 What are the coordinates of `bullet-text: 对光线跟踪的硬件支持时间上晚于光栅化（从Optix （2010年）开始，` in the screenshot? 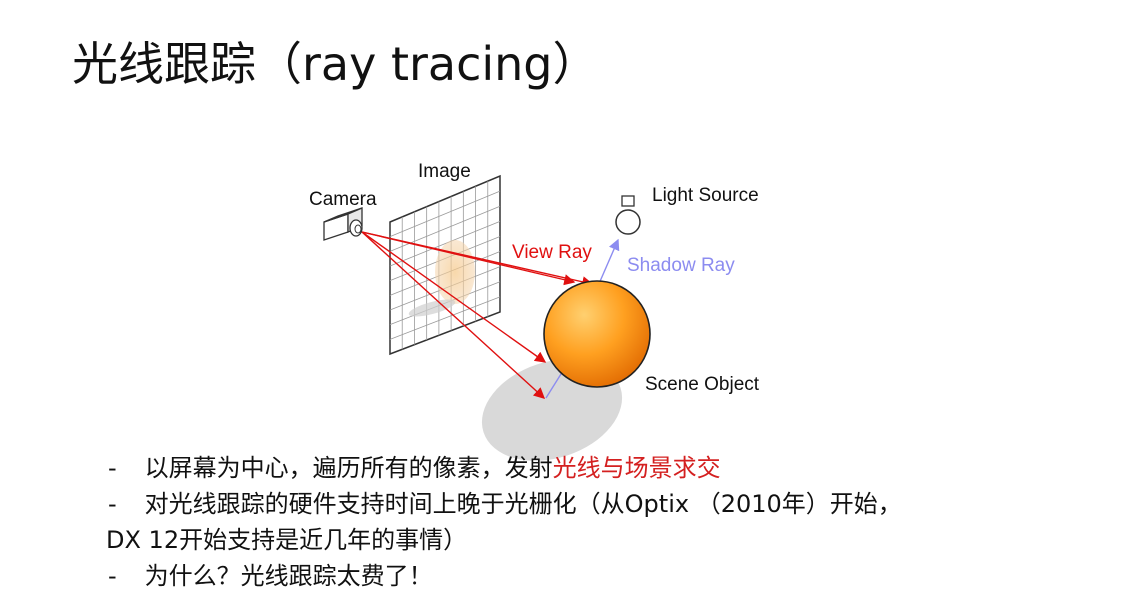 It's located at (523, 504).